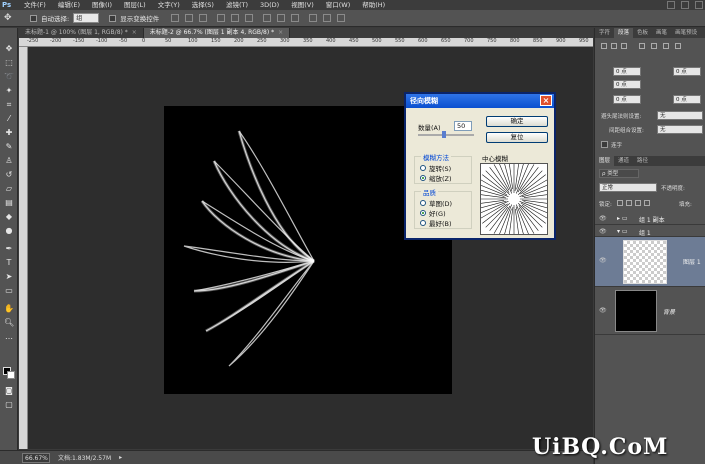  Describe the element at coordinates (9, 174) in the screenshot. I see `history-brush-icon: ↺` at that location.